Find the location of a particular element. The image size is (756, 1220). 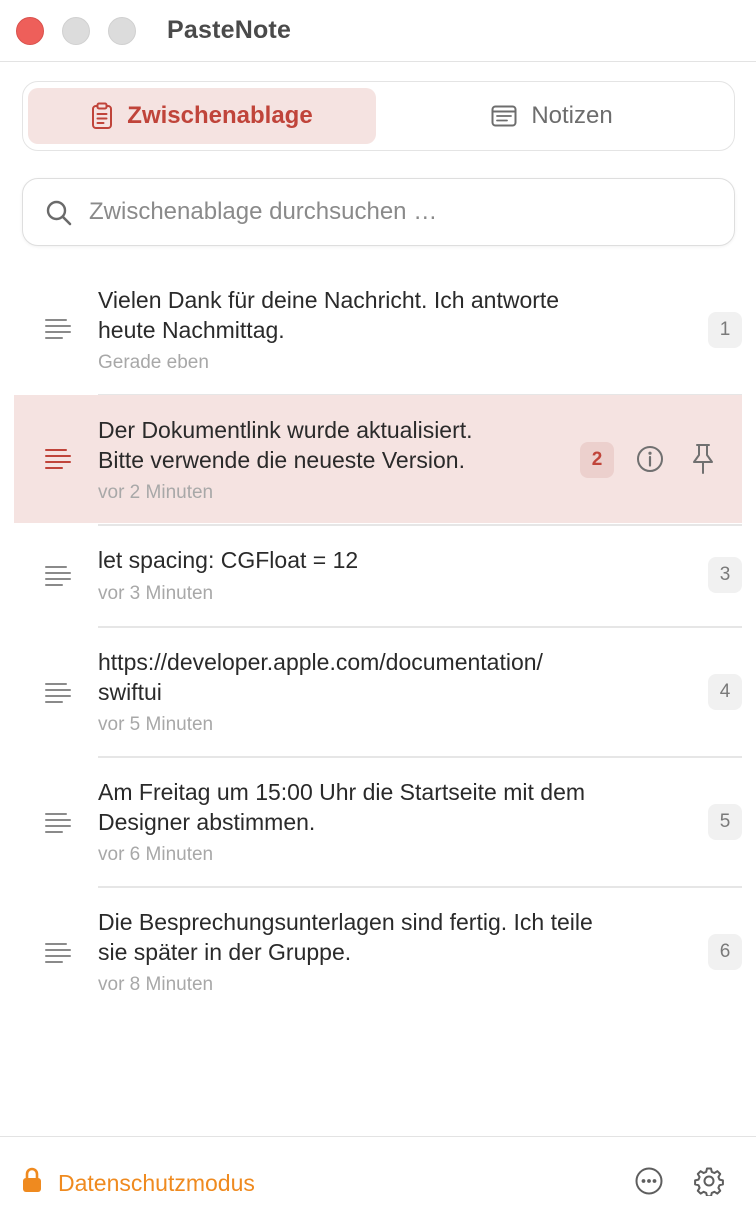

more-options-icon is located at coordinates (649, 1183).